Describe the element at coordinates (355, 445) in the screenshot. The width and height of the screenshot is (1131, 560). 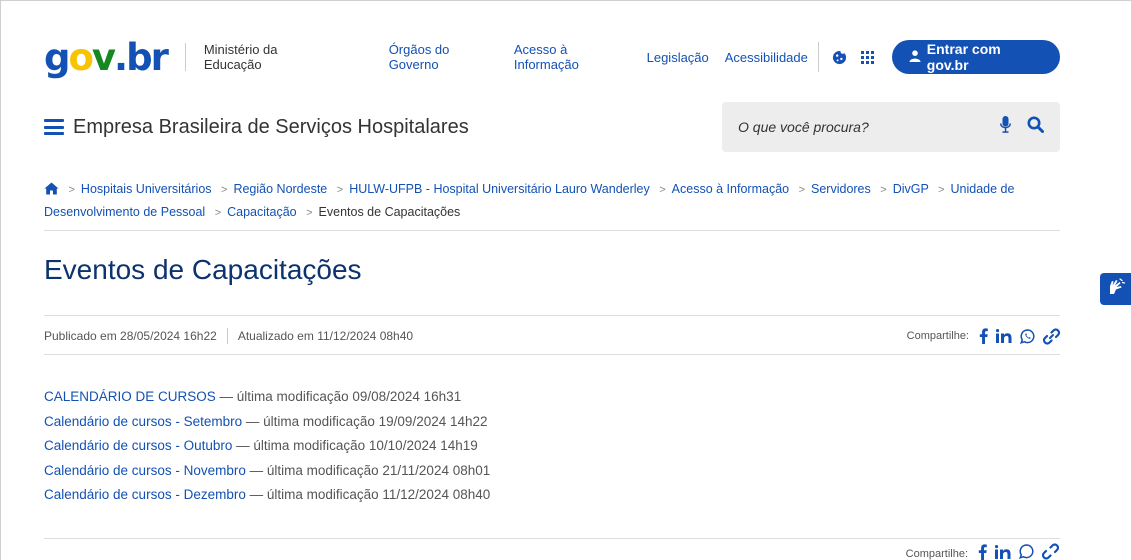
I see `file-modified: — última modificação 10/10/2024 14h19` at that location.